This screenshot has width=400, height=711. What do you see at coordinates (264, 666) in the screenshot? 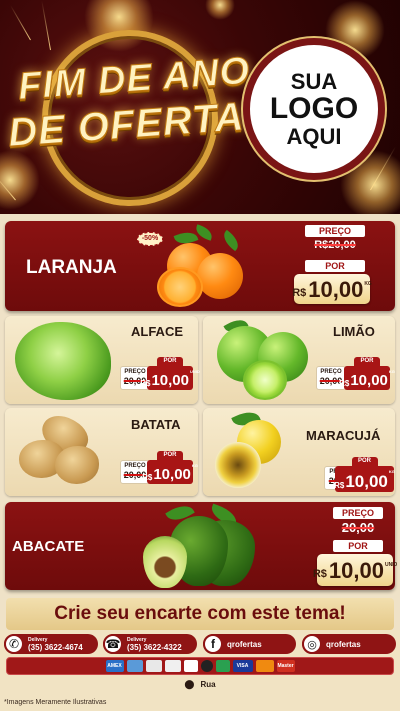
I see `mastercard-icon` at bounding box center [264, 666].